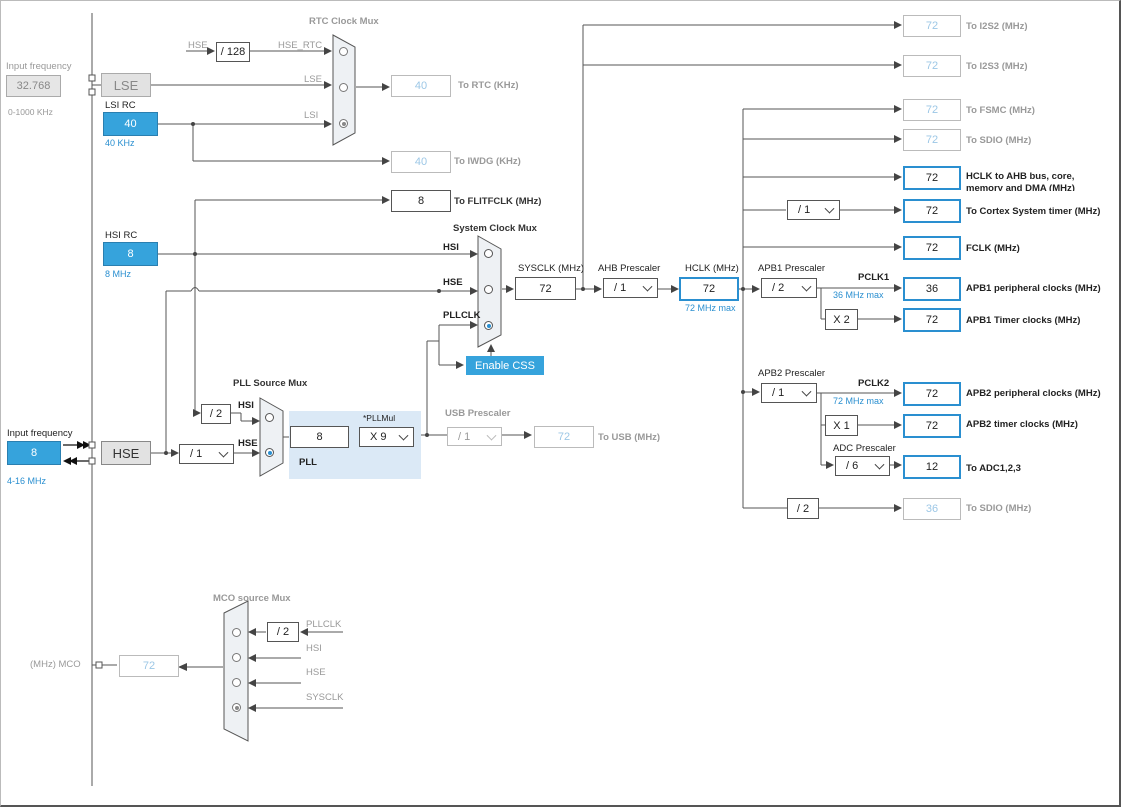 The height and width of the screenshot is (808, 1121). I want to click on cortex-divider-select: / 1, so click(813, 210).